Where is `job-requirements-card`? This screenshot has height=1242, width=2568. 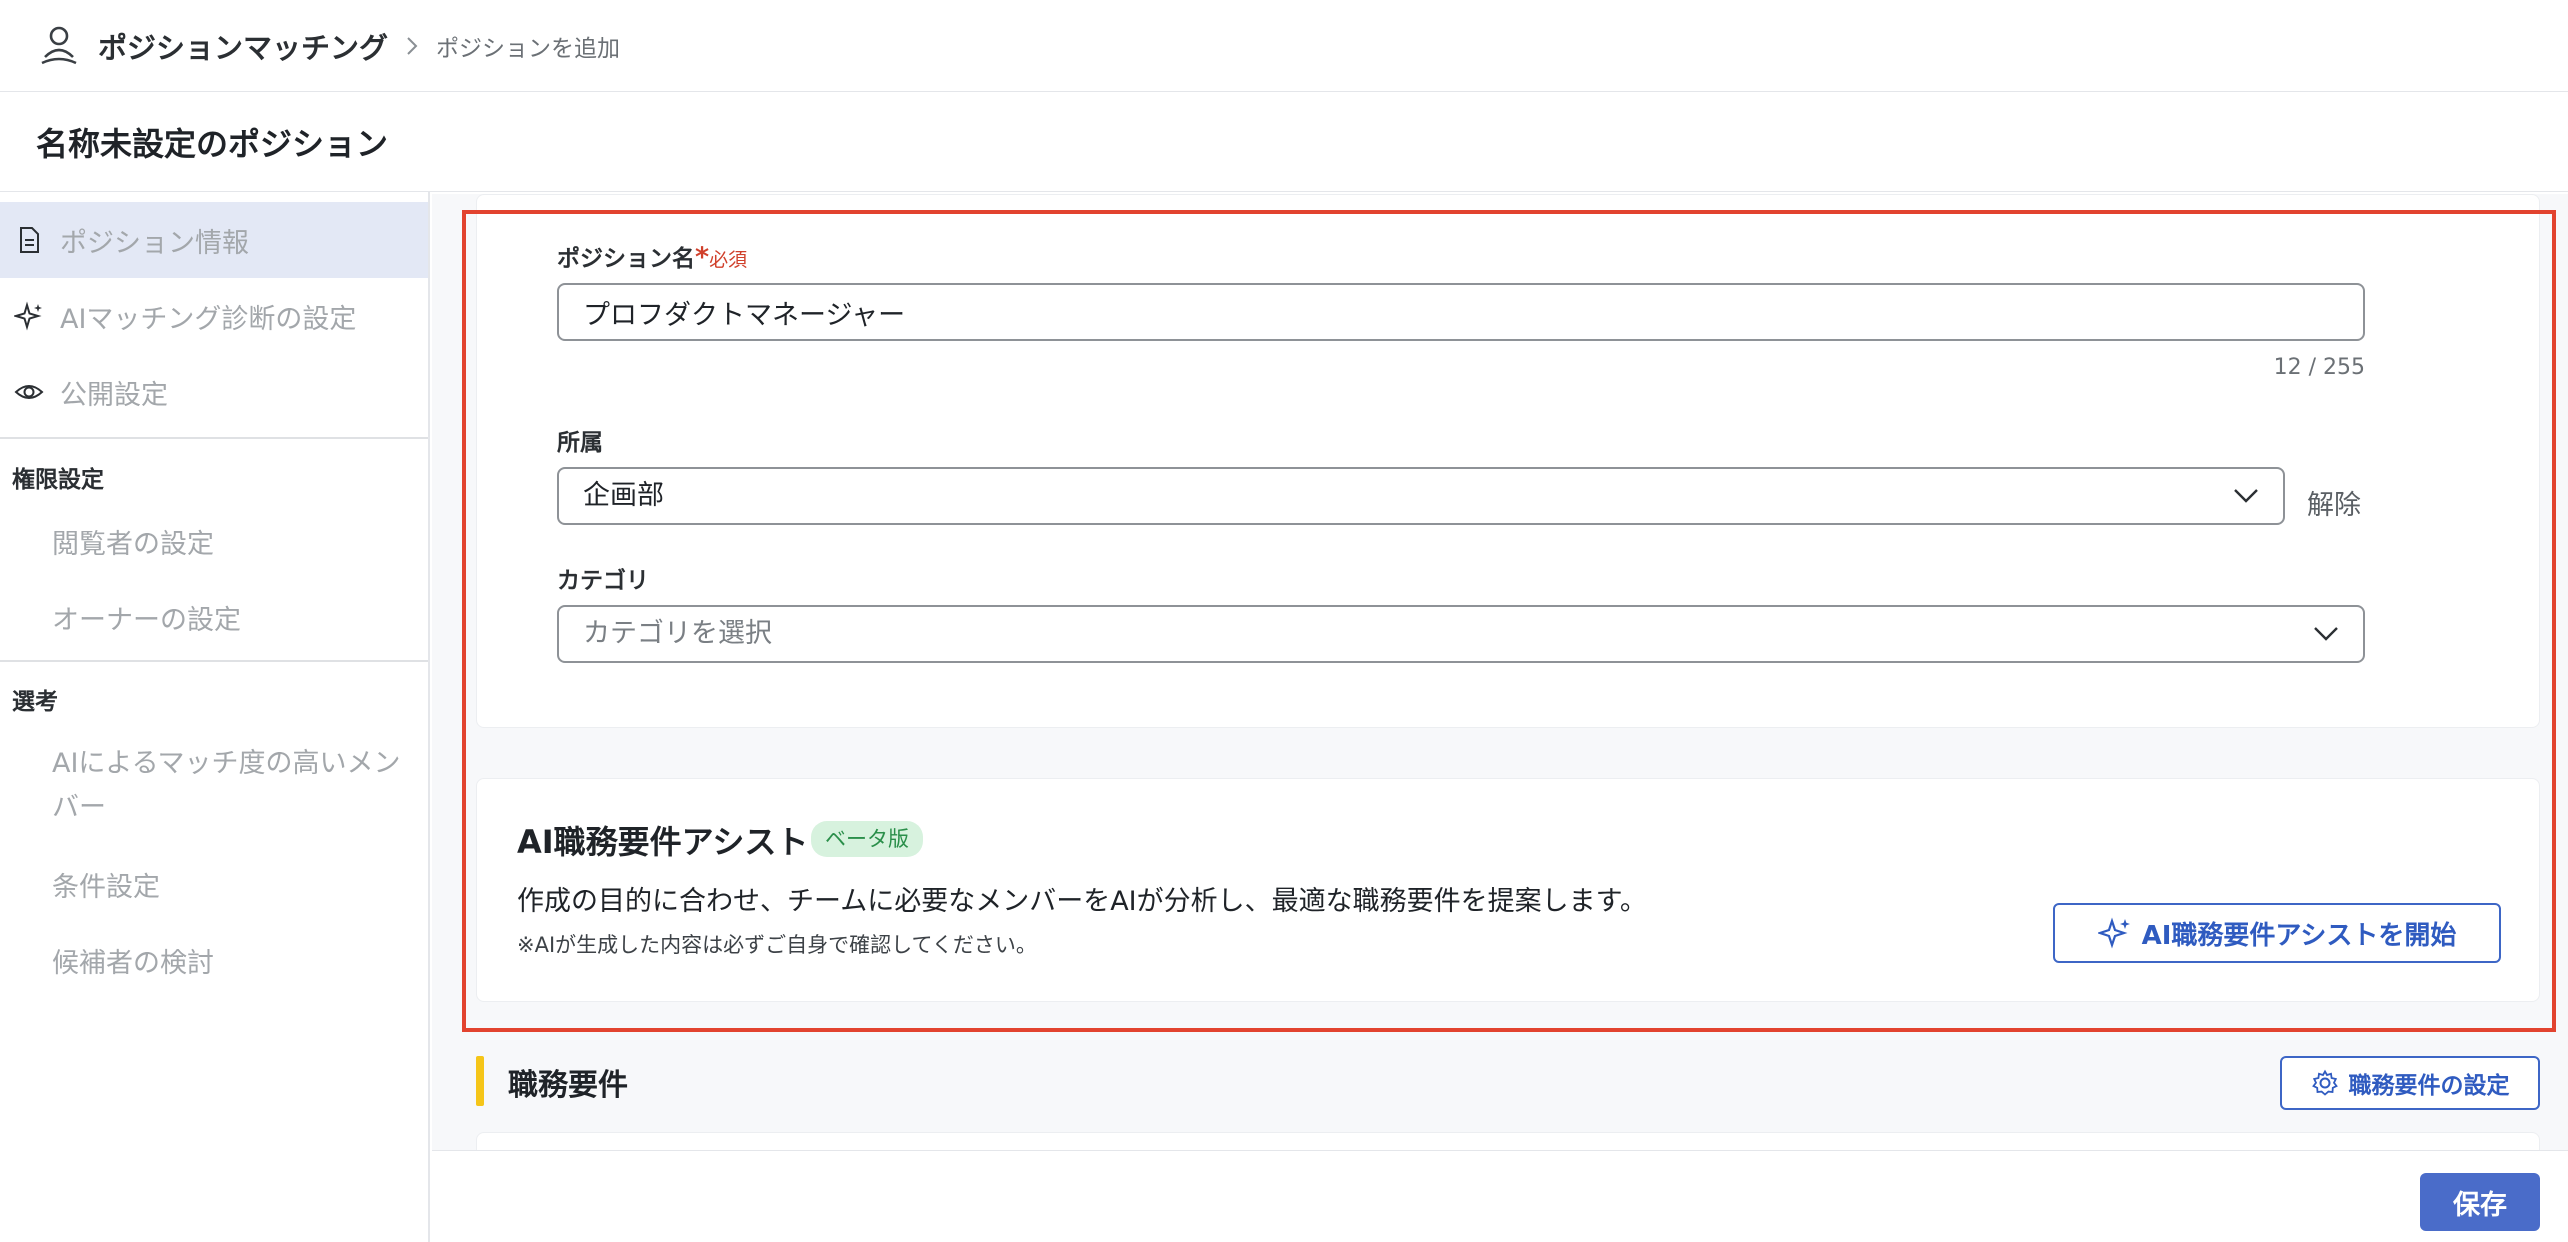 job-requirements-card is located at coordinates (1508, 1141).